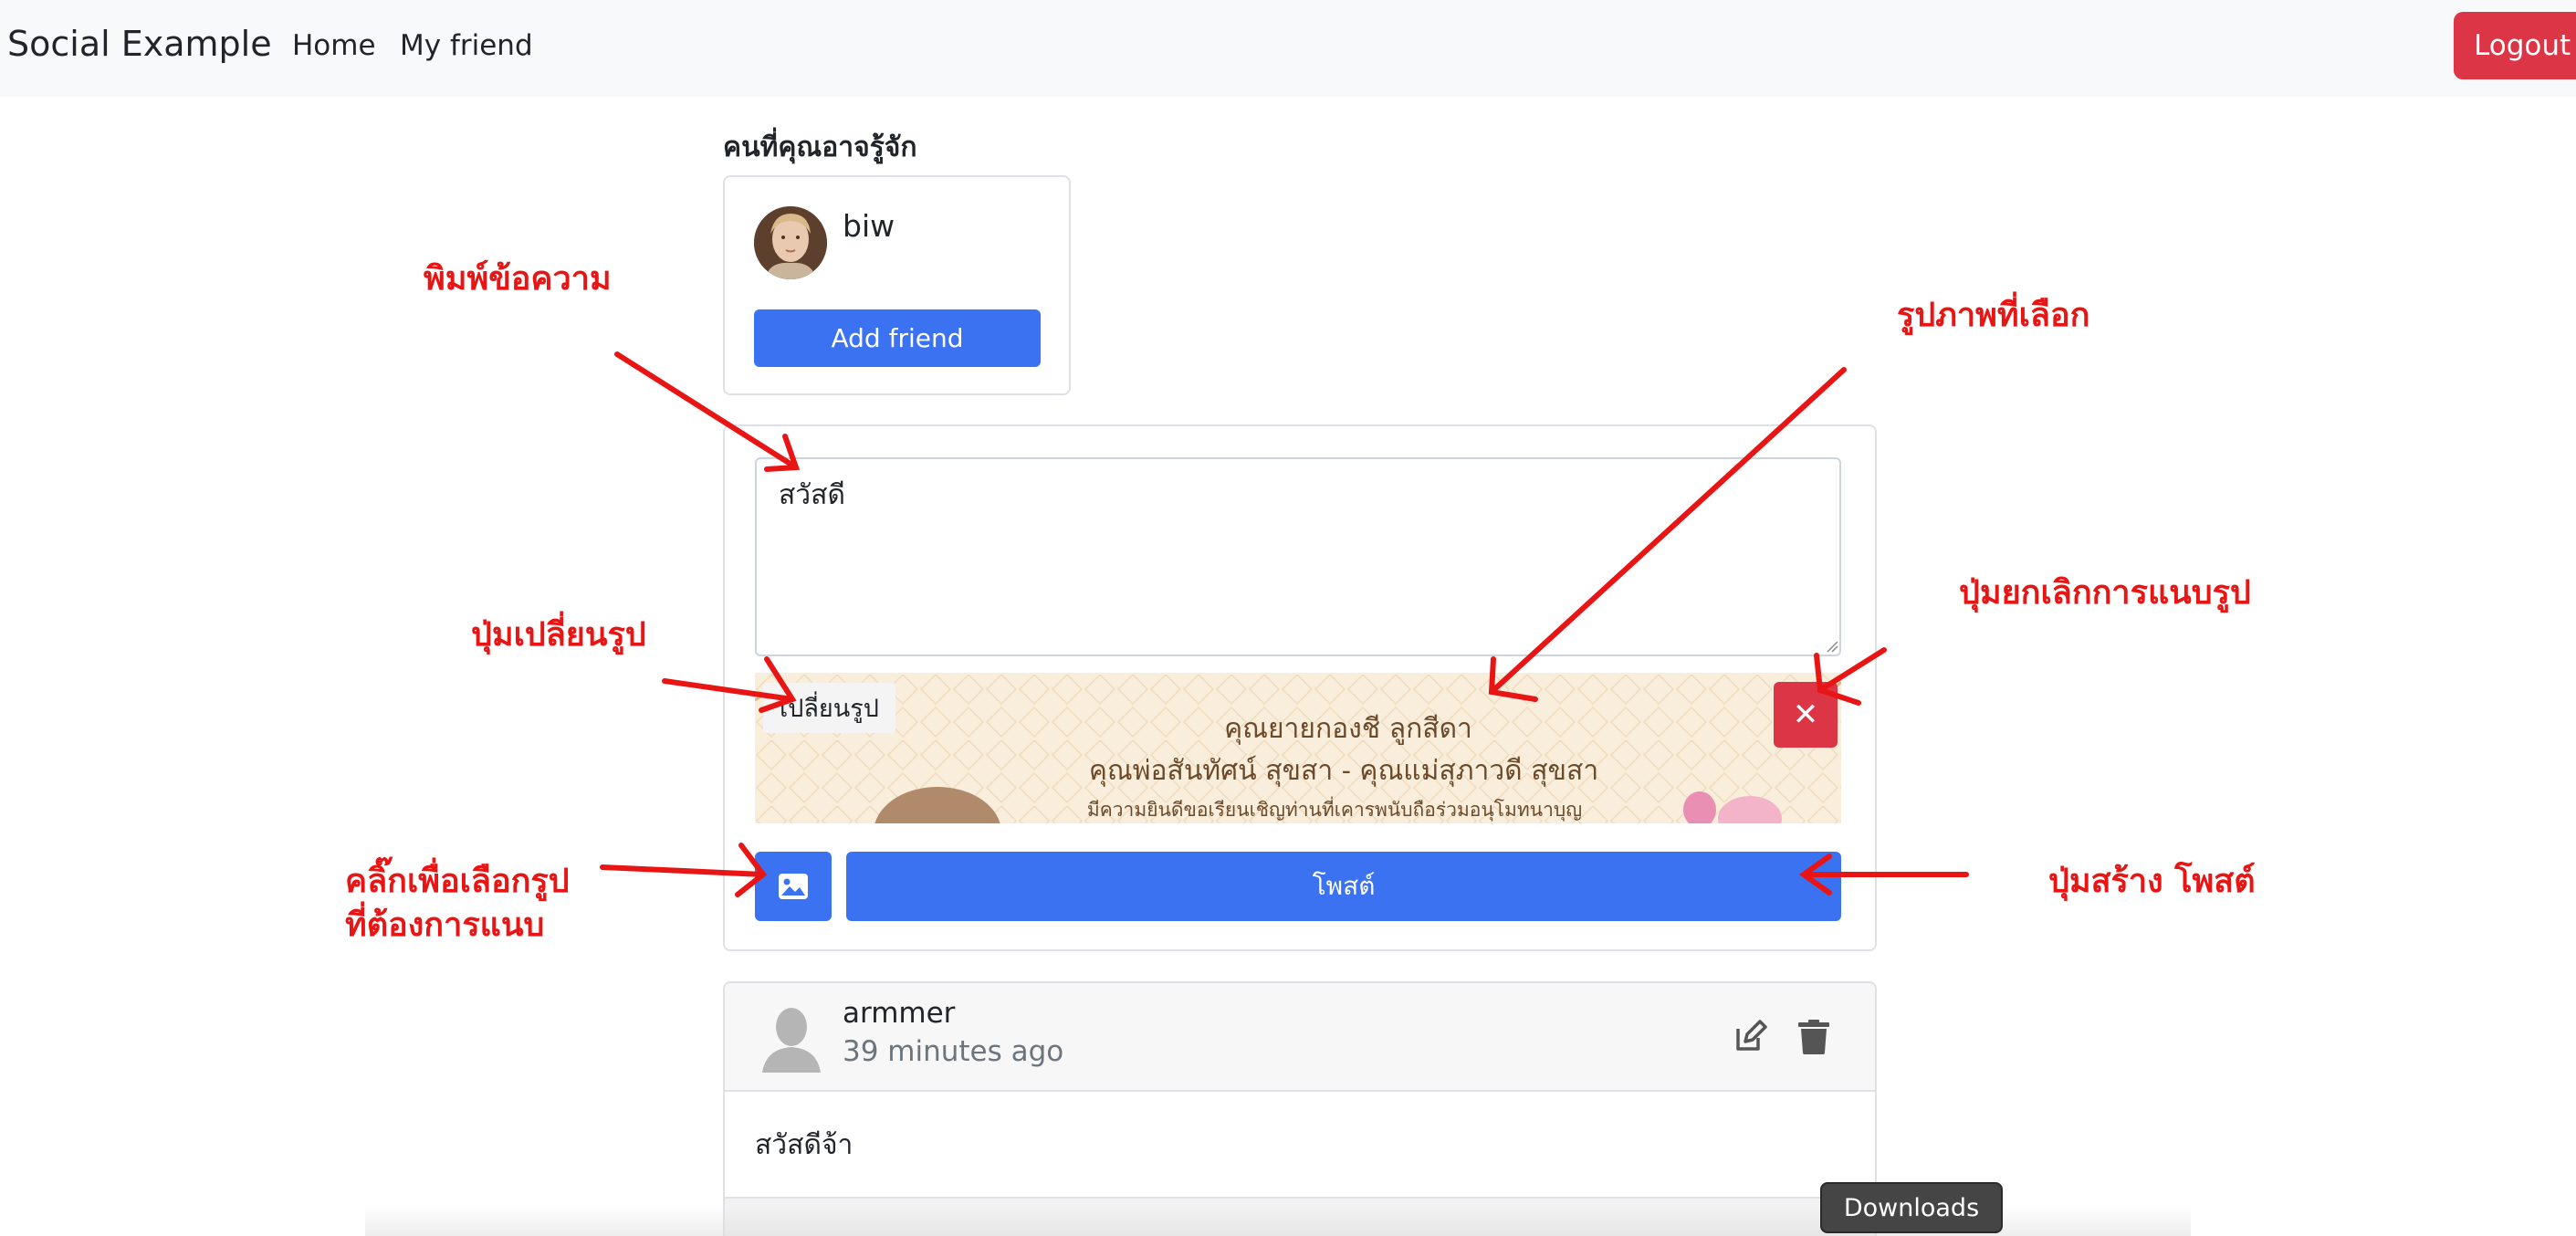  What do you see at coordinates (1300, 1037) in the screenshot?
I see `post-header: armmer 39 minutes ago` at bounding box center [1300, 1037].